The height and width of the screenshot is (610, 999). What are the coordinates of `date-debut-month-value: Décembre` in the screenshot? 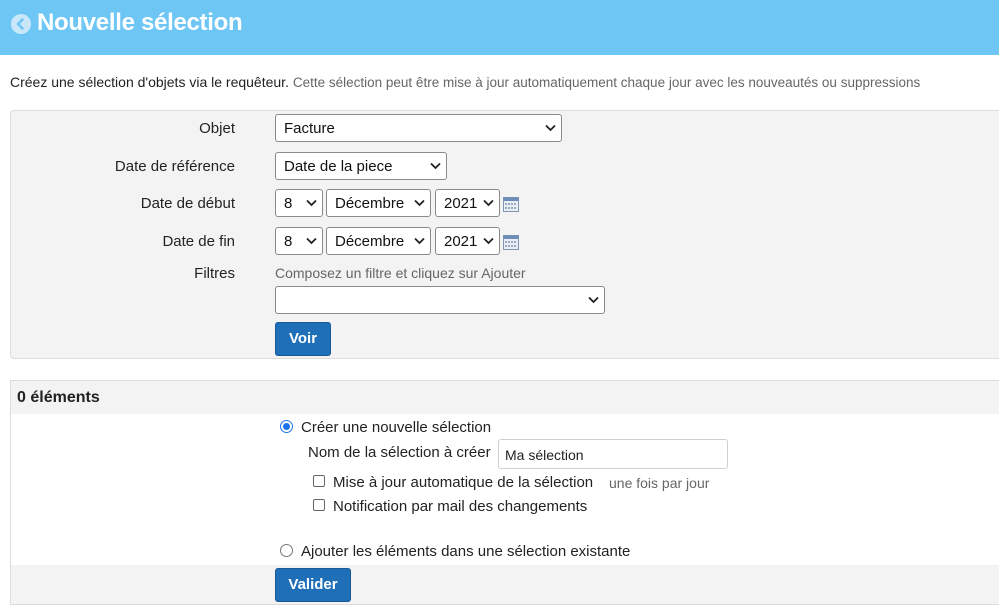 It's located at (370, 203).